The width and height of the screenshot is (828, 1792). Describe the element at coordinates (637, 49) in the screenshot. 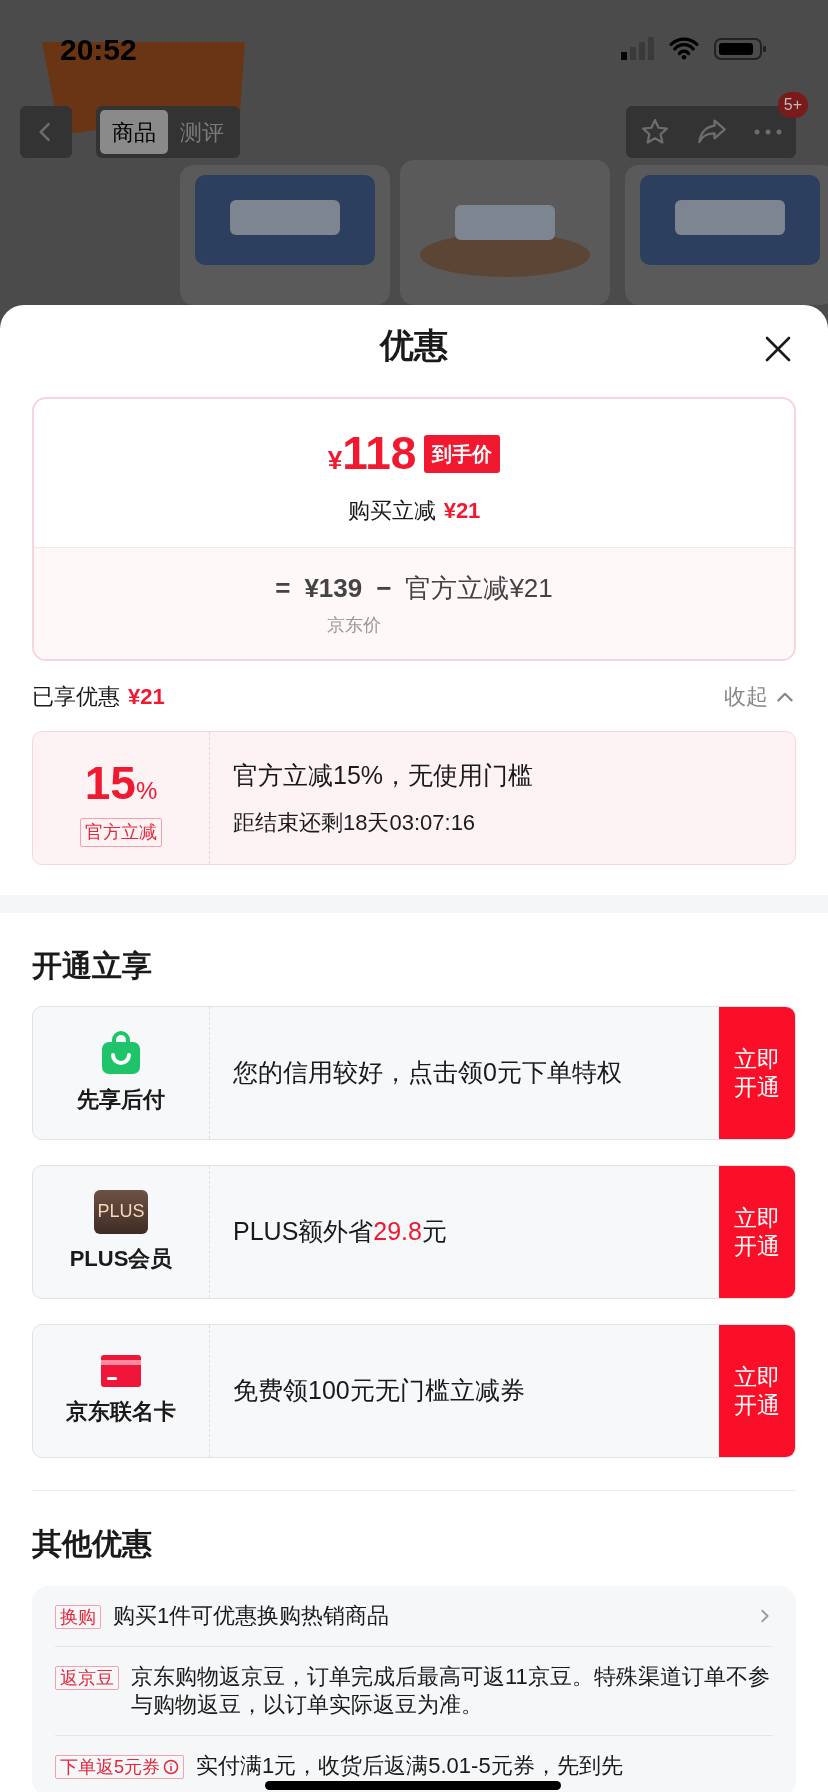

I see `signal-icon` at that location.